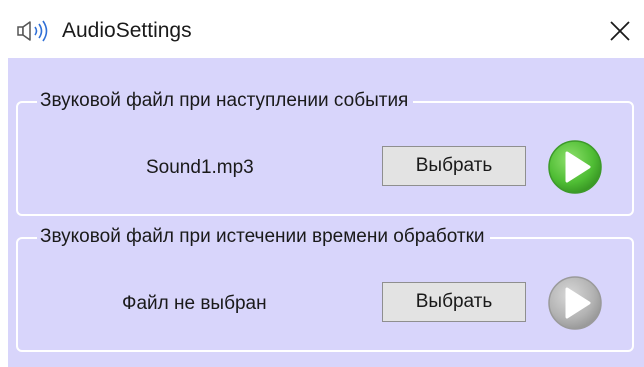 This screenshot has width=644, height=367. I want to click on close-button, so click(620, 31).